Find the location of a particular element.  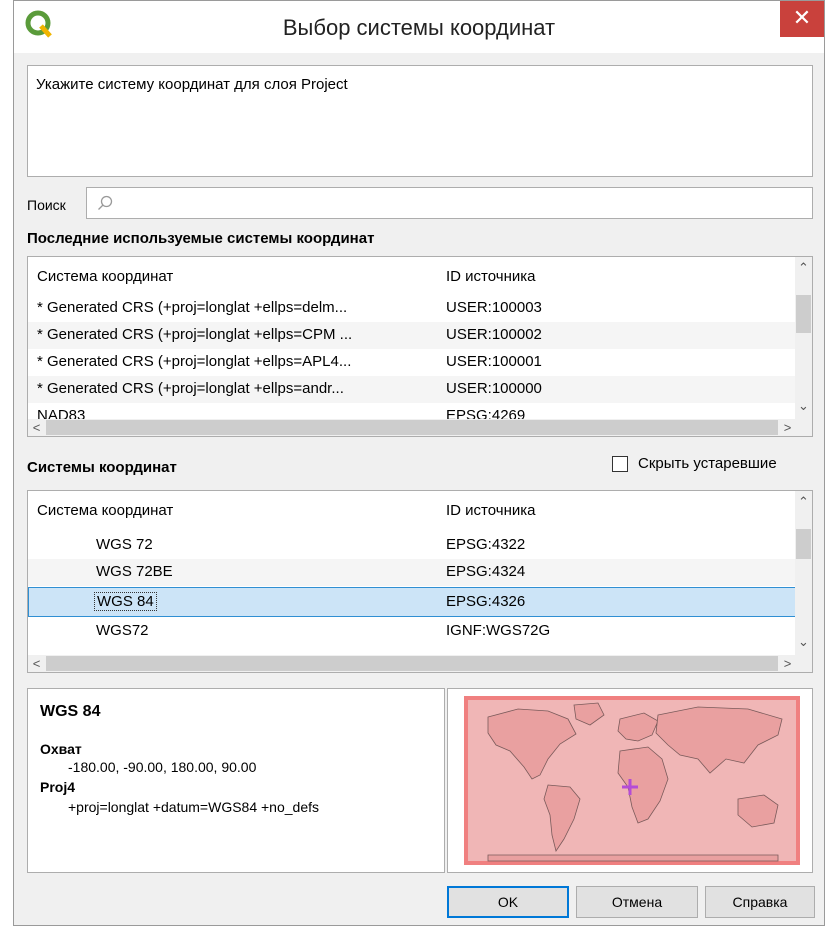

crs-id: EPSG:4324 is located at coordinates (486, 571).